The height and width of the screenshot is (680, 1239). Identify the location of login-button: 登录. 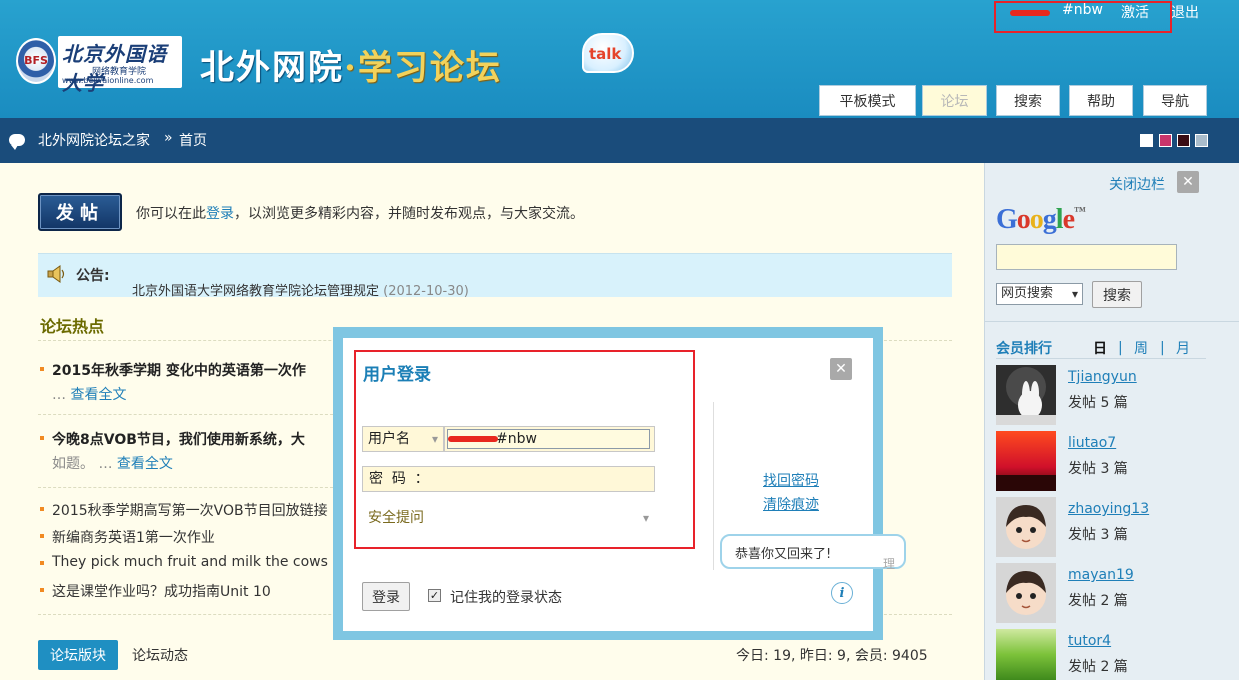
(386, 596).